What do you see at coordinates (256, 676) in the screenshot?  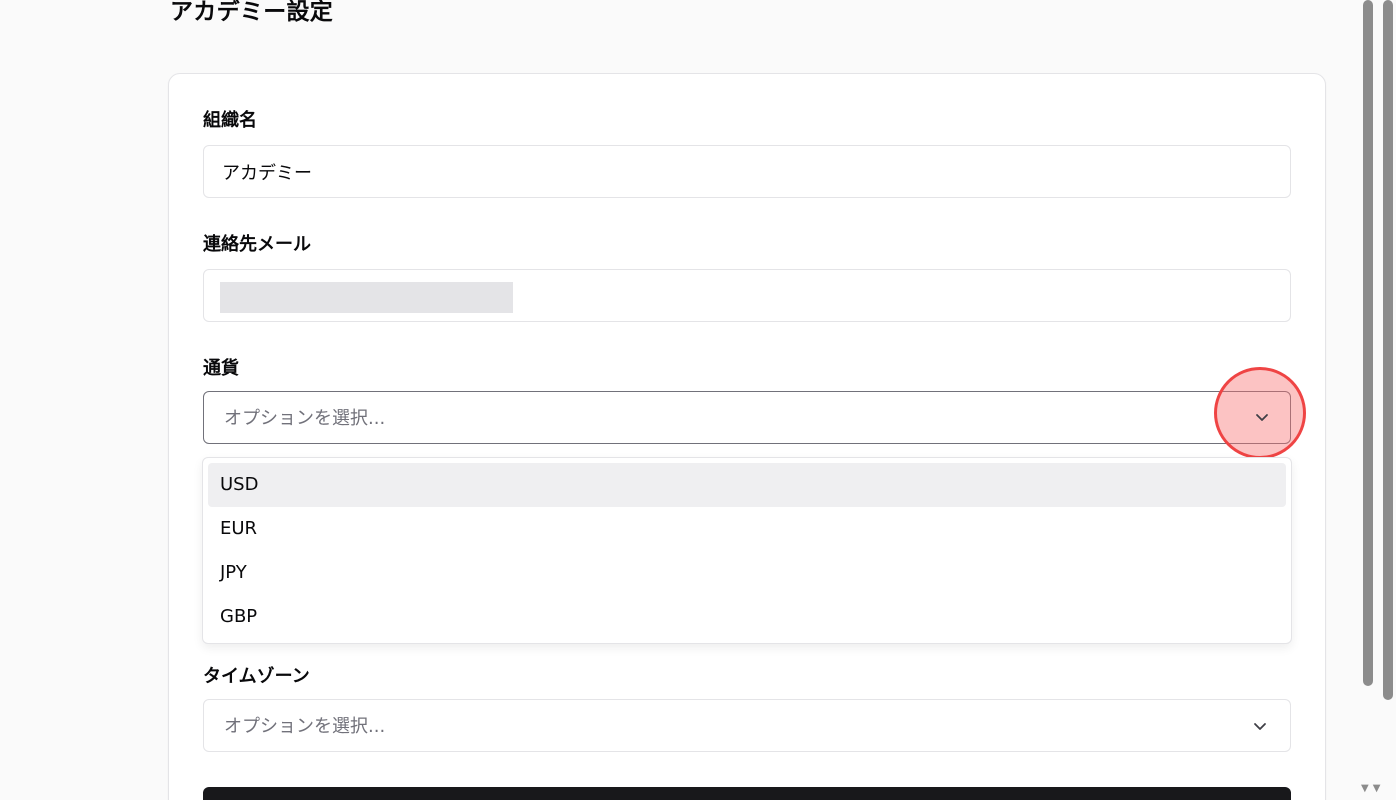 I see `timezone-label: タイムゾーン` at bounding box center [256, 676].